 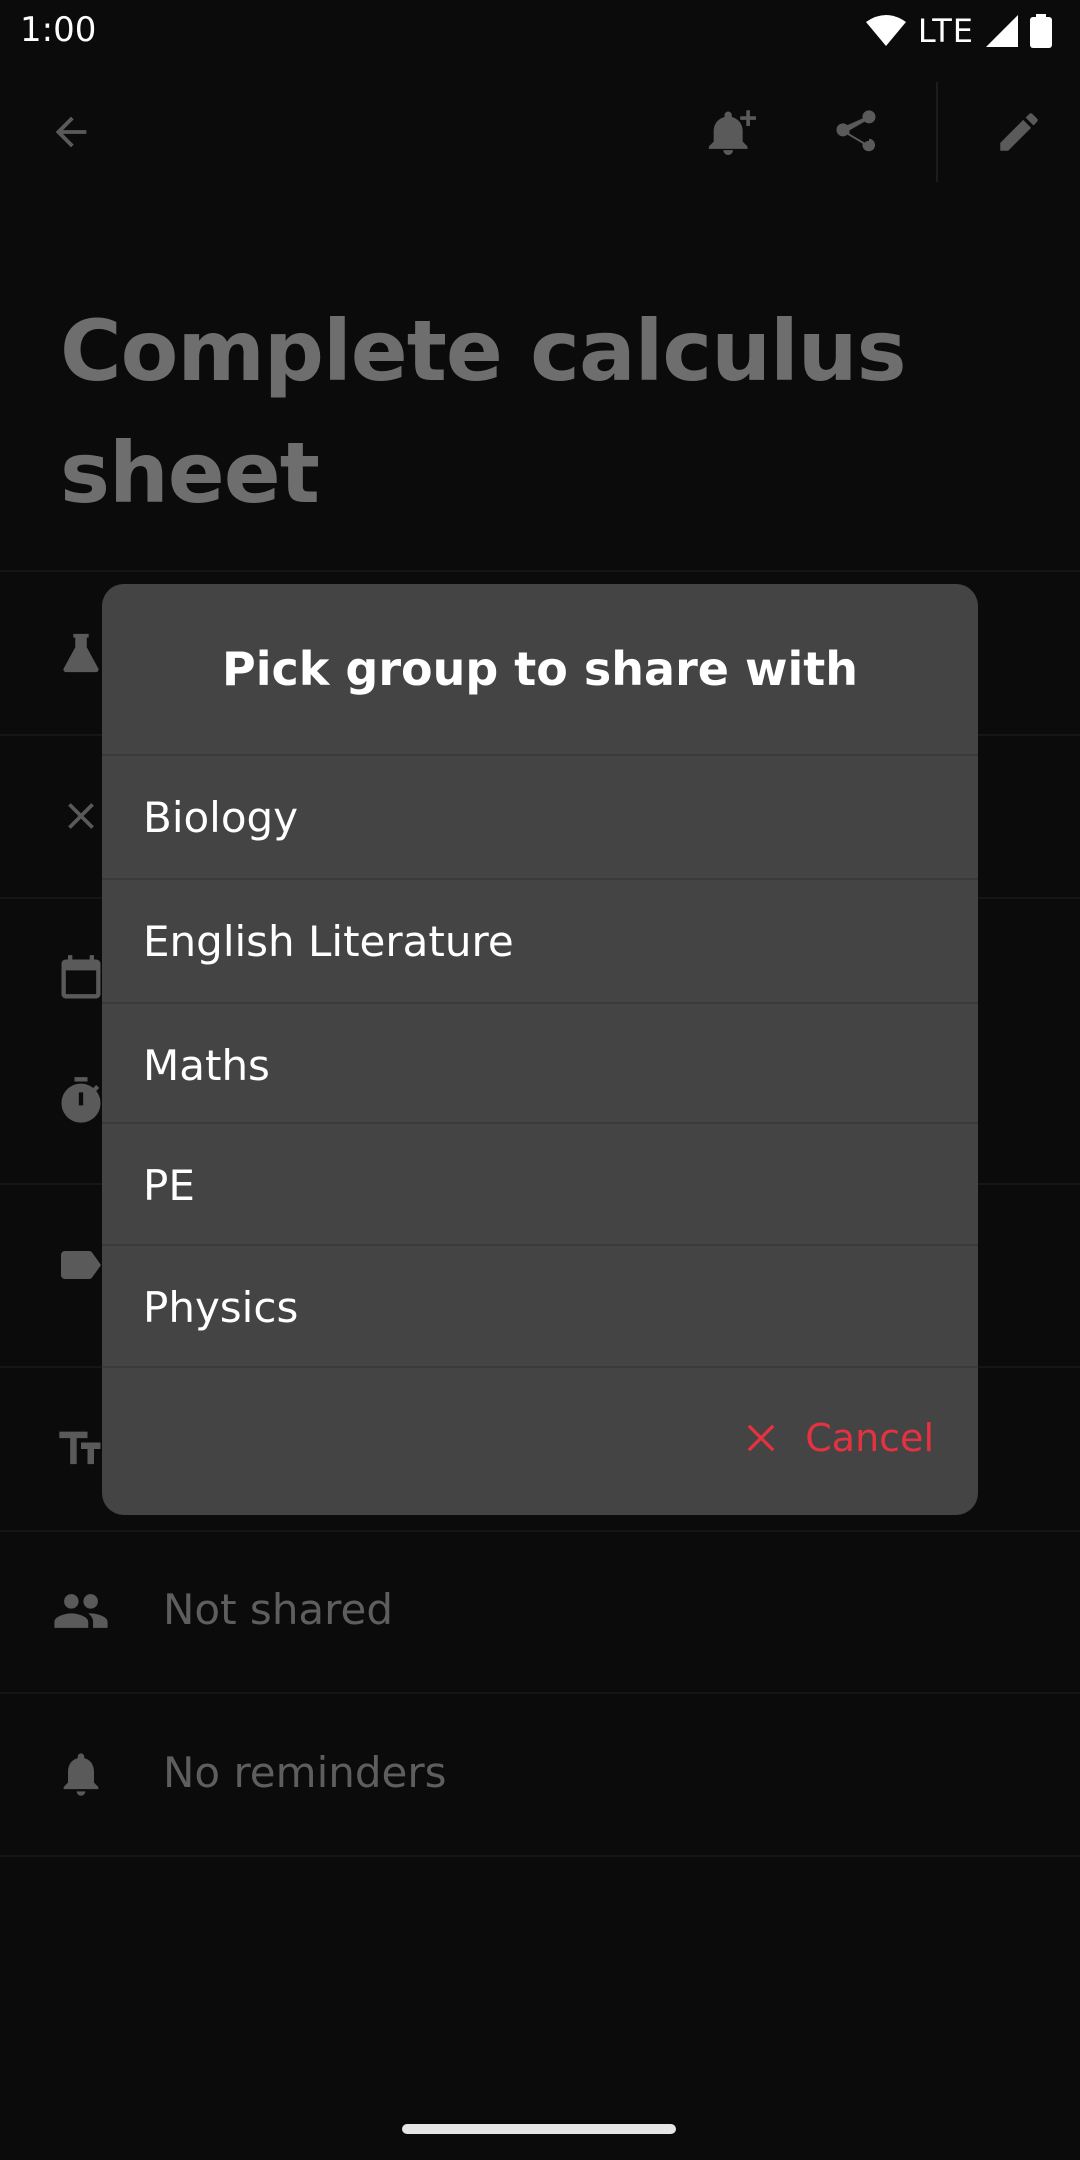 I want to click on status-time: 1:00, so click(x=58, y=30).